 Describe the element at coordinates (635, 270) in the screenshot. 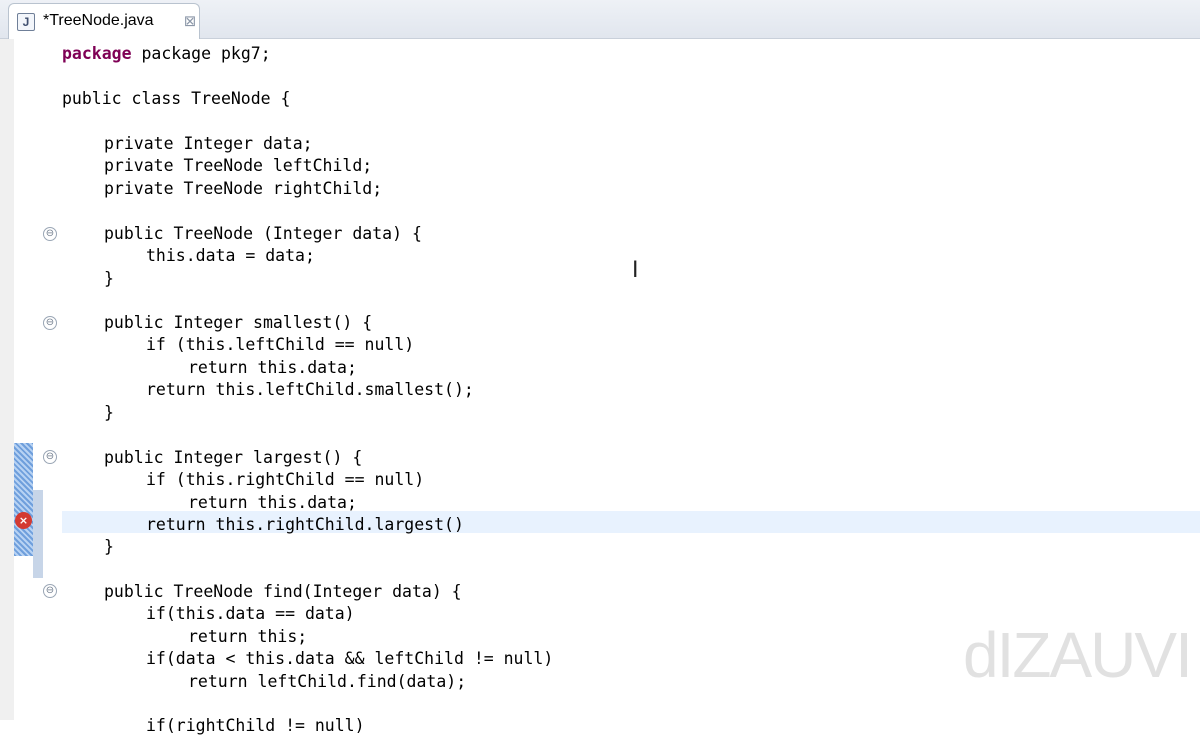

I see `text-cursor-icon: I` at that location.